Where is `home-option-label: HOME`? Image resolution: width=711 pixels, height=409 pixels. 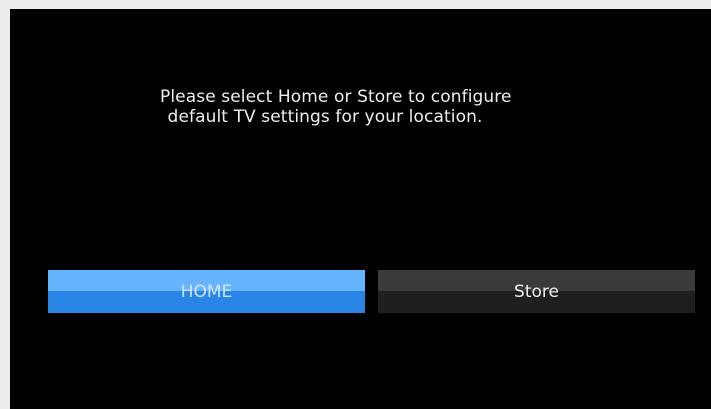 home-option-label: HOME is located at coordinates (206, 291).